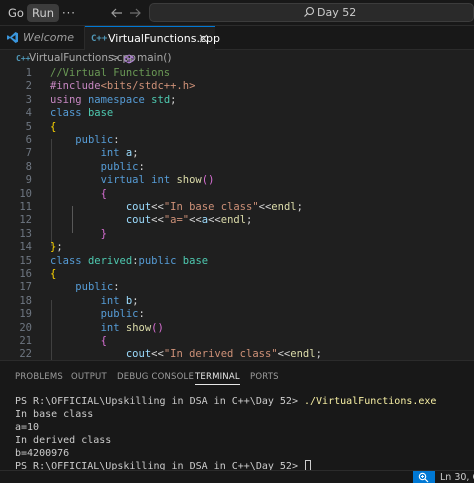 This screenshot has height=483, width=474. I want to click on code-line: 14};, so click(237, 247).